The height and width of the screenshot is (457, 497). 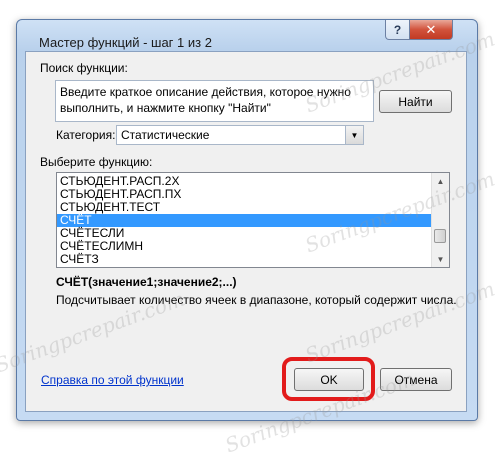 What do you see at coordinates (247, 35) in the screenshot?
I see `title-bar: Мастер функций - шаг 1 из 2 ? ✕` at bounding box center [247, 35].